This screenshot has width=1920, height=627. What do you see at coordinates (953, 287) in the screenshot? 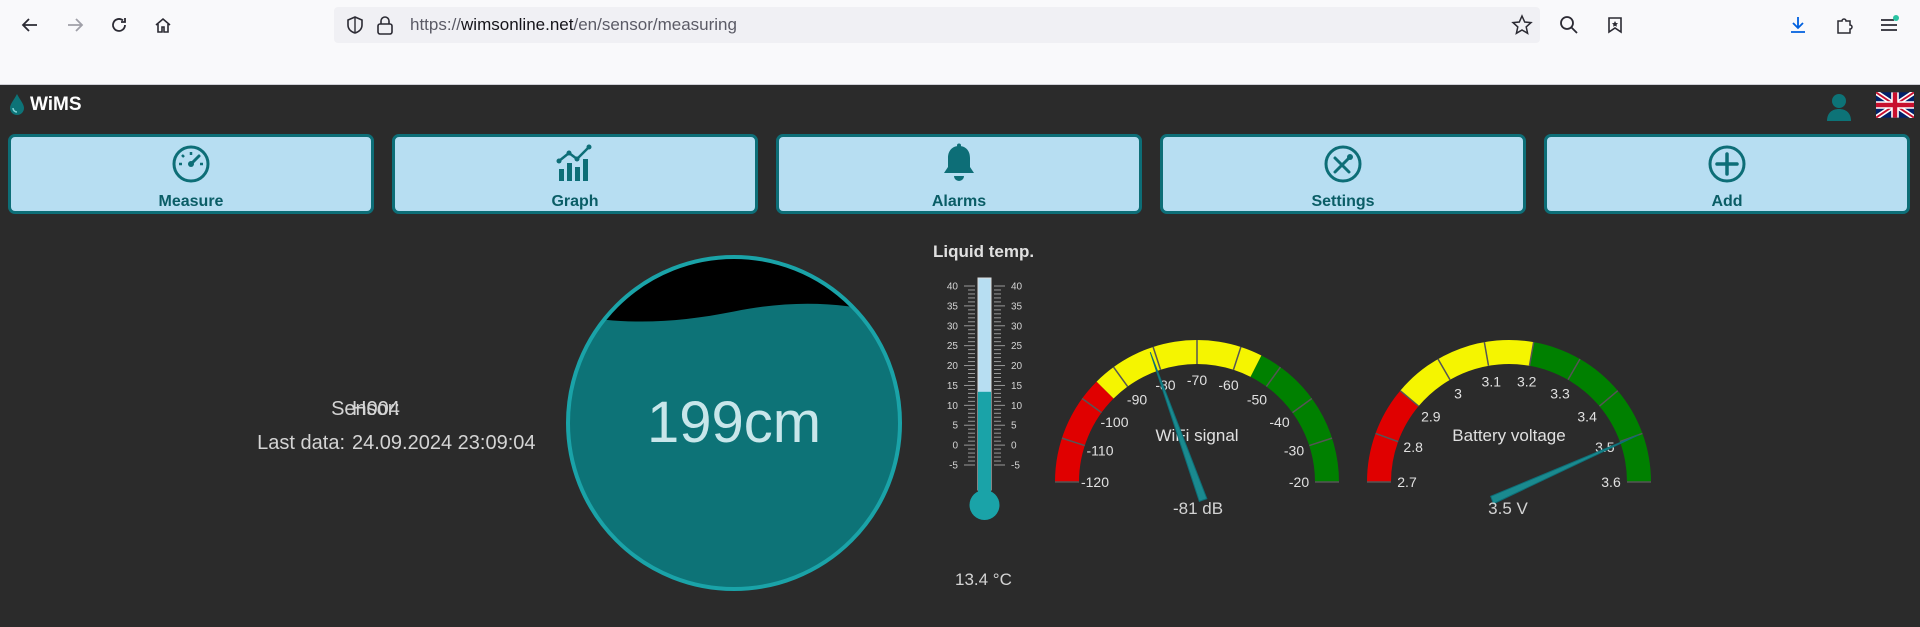
I see `thermometer-tick-label-left: 40` at bounding box center [953, 287].